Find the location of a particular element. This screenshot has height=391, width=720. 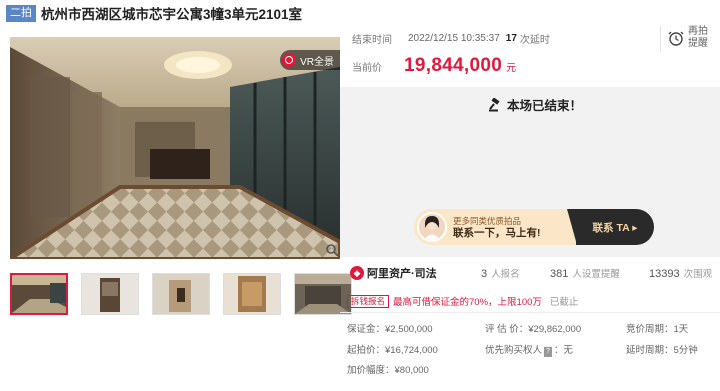

loan-notice: 拆钱报名 最高可借保证金的70%，上限100万 已截止 is located at coordinates (462, 301).